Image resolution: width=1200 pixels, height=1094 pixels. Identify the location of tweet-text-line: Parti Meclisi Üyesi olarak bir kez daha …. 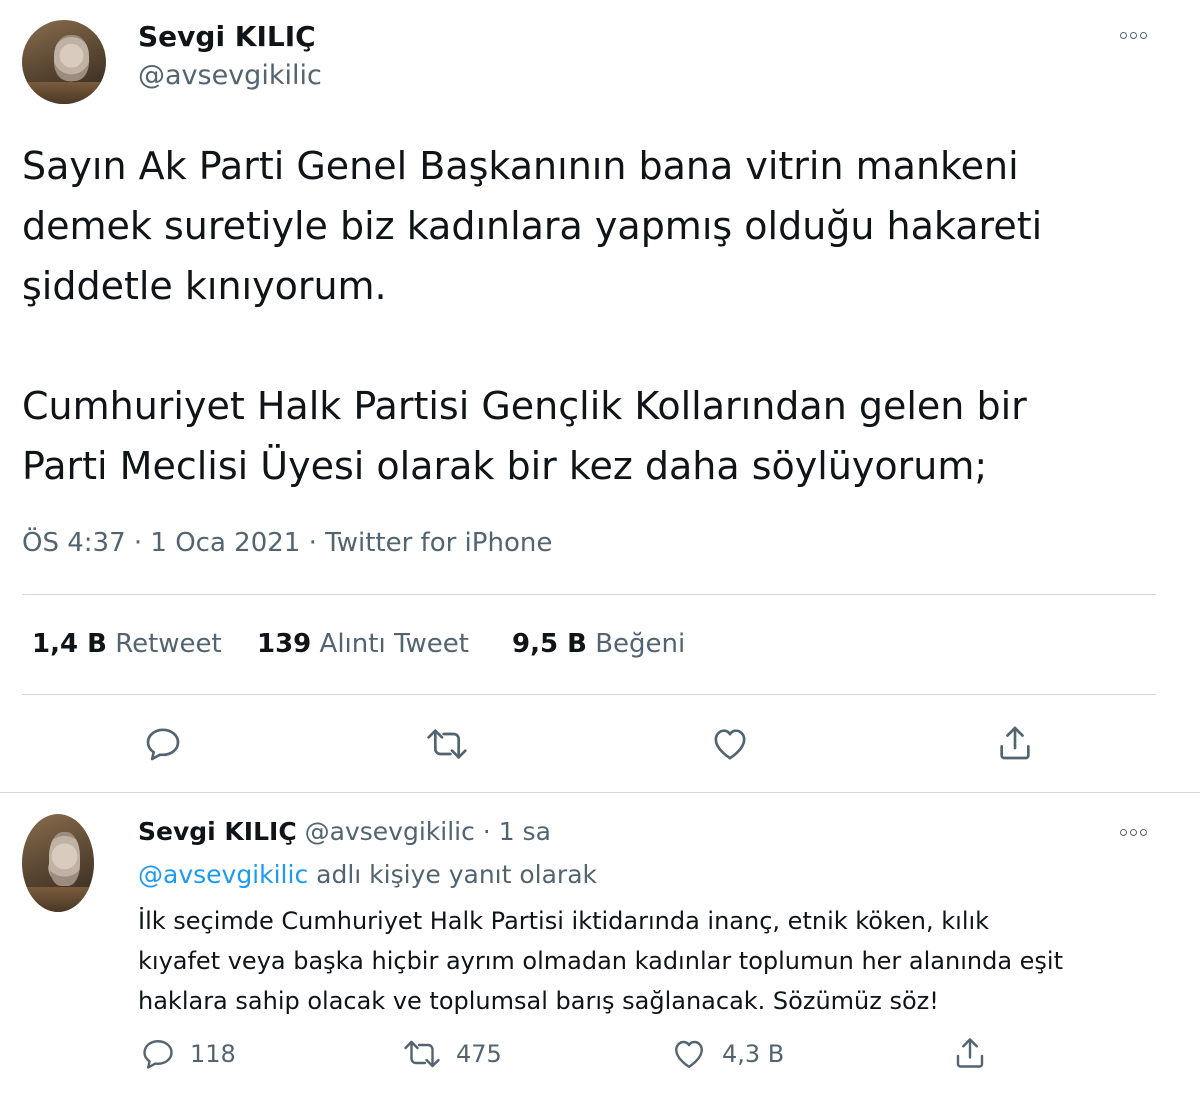
(505, 466).